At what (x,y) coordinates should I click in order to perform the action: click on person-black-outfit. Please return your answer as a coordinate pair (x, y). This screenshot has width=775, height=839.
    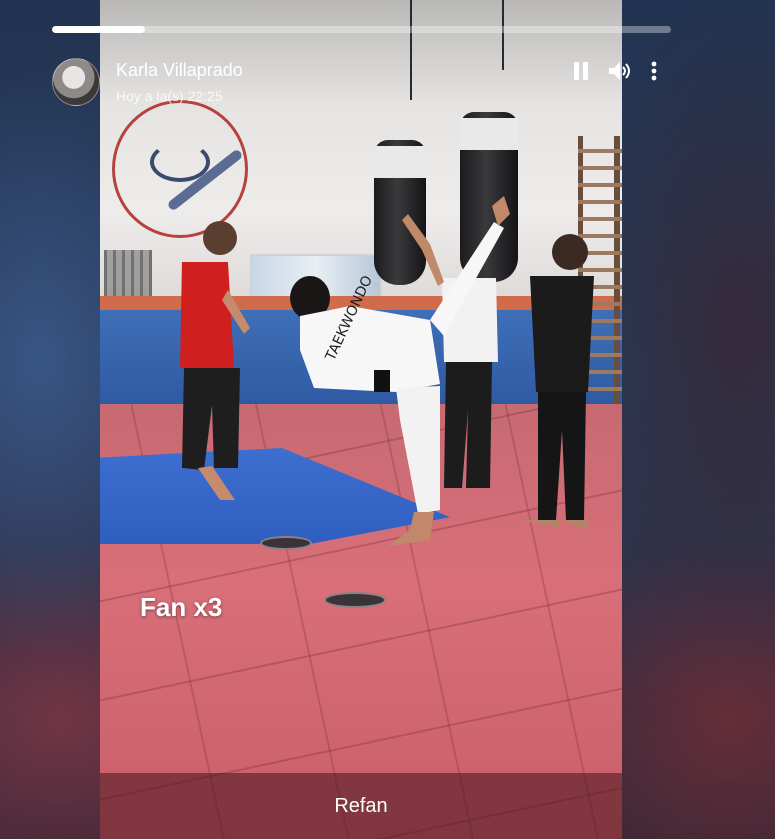
    Looking at the image, I should click on (557, 382).